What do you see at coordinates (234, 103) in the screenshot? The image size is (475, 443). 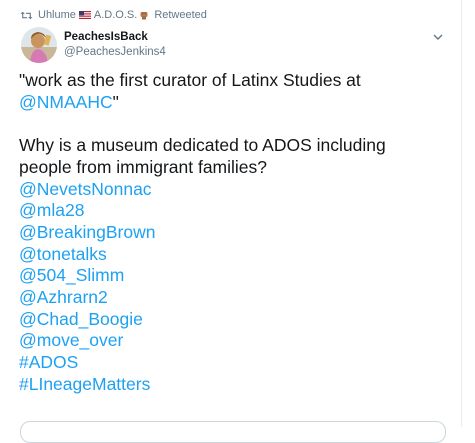 I see `quote-mention-line: @NMAAHC"` at bounding box center [234, 103].